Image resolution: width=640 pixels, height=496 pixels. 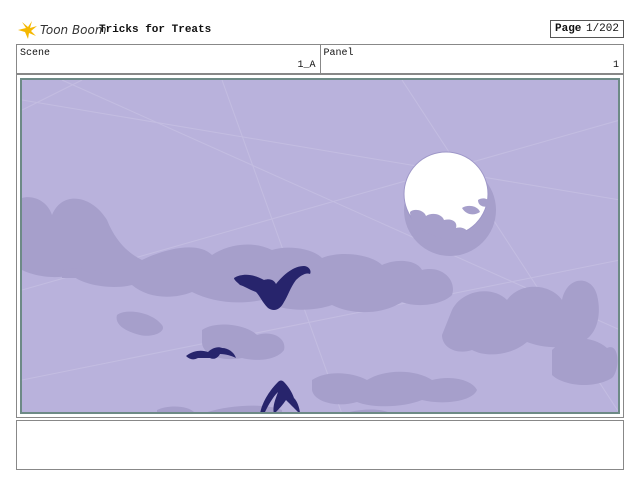 I want to click on storyboard-title: Tricks for Treats, so click(x=155, y=30).